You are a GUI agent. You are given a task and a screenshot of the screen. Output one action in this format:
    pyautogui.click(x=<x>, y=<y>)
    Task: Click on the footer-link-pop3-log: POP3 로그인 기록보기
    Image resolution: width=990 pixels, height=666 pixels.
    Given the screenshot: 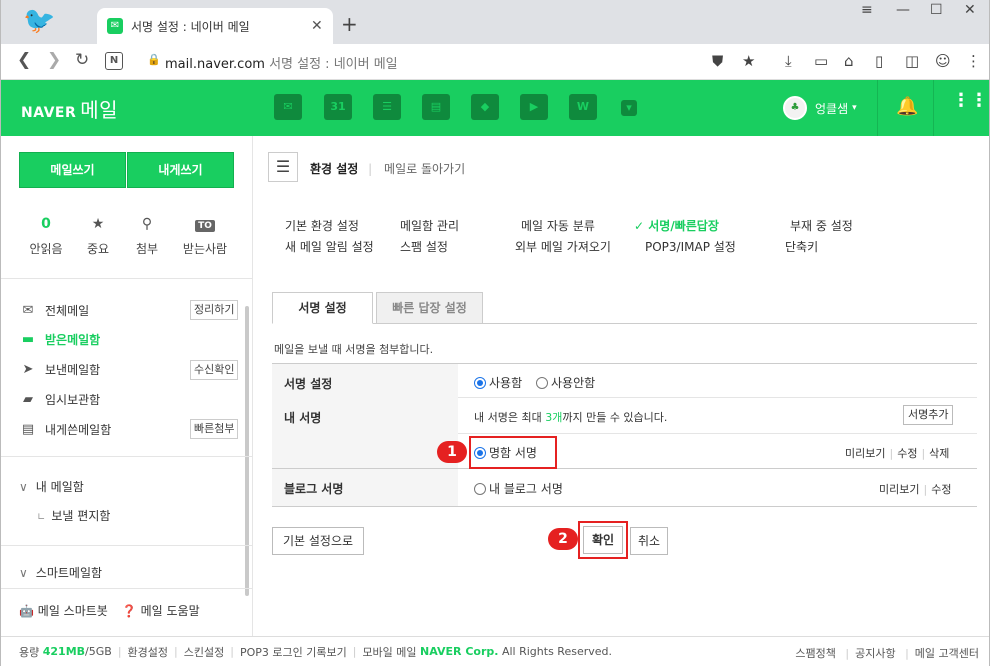 What is the action you would take?
    pyautogui.click(x=293, y=652)
    